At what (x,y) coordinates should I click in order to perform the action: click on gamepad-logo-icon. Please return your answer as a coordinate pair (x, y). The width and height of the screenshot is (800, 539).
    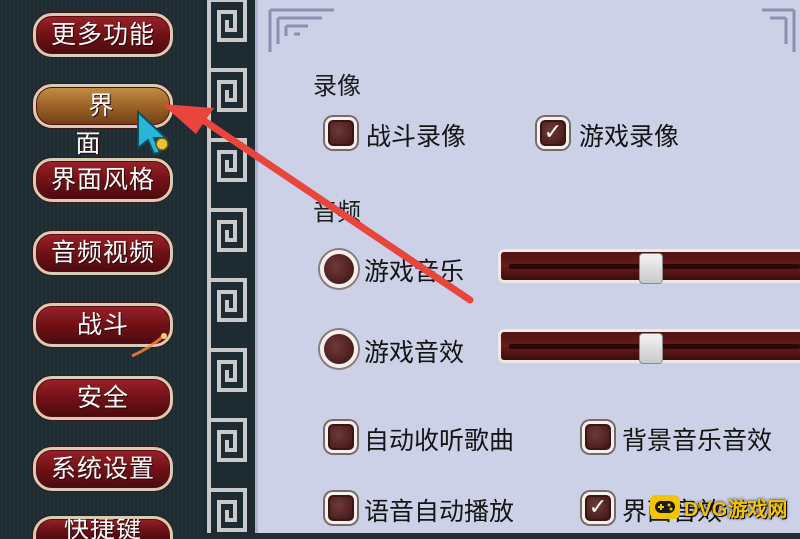
    Looking at the image, I should click on (665, 507).